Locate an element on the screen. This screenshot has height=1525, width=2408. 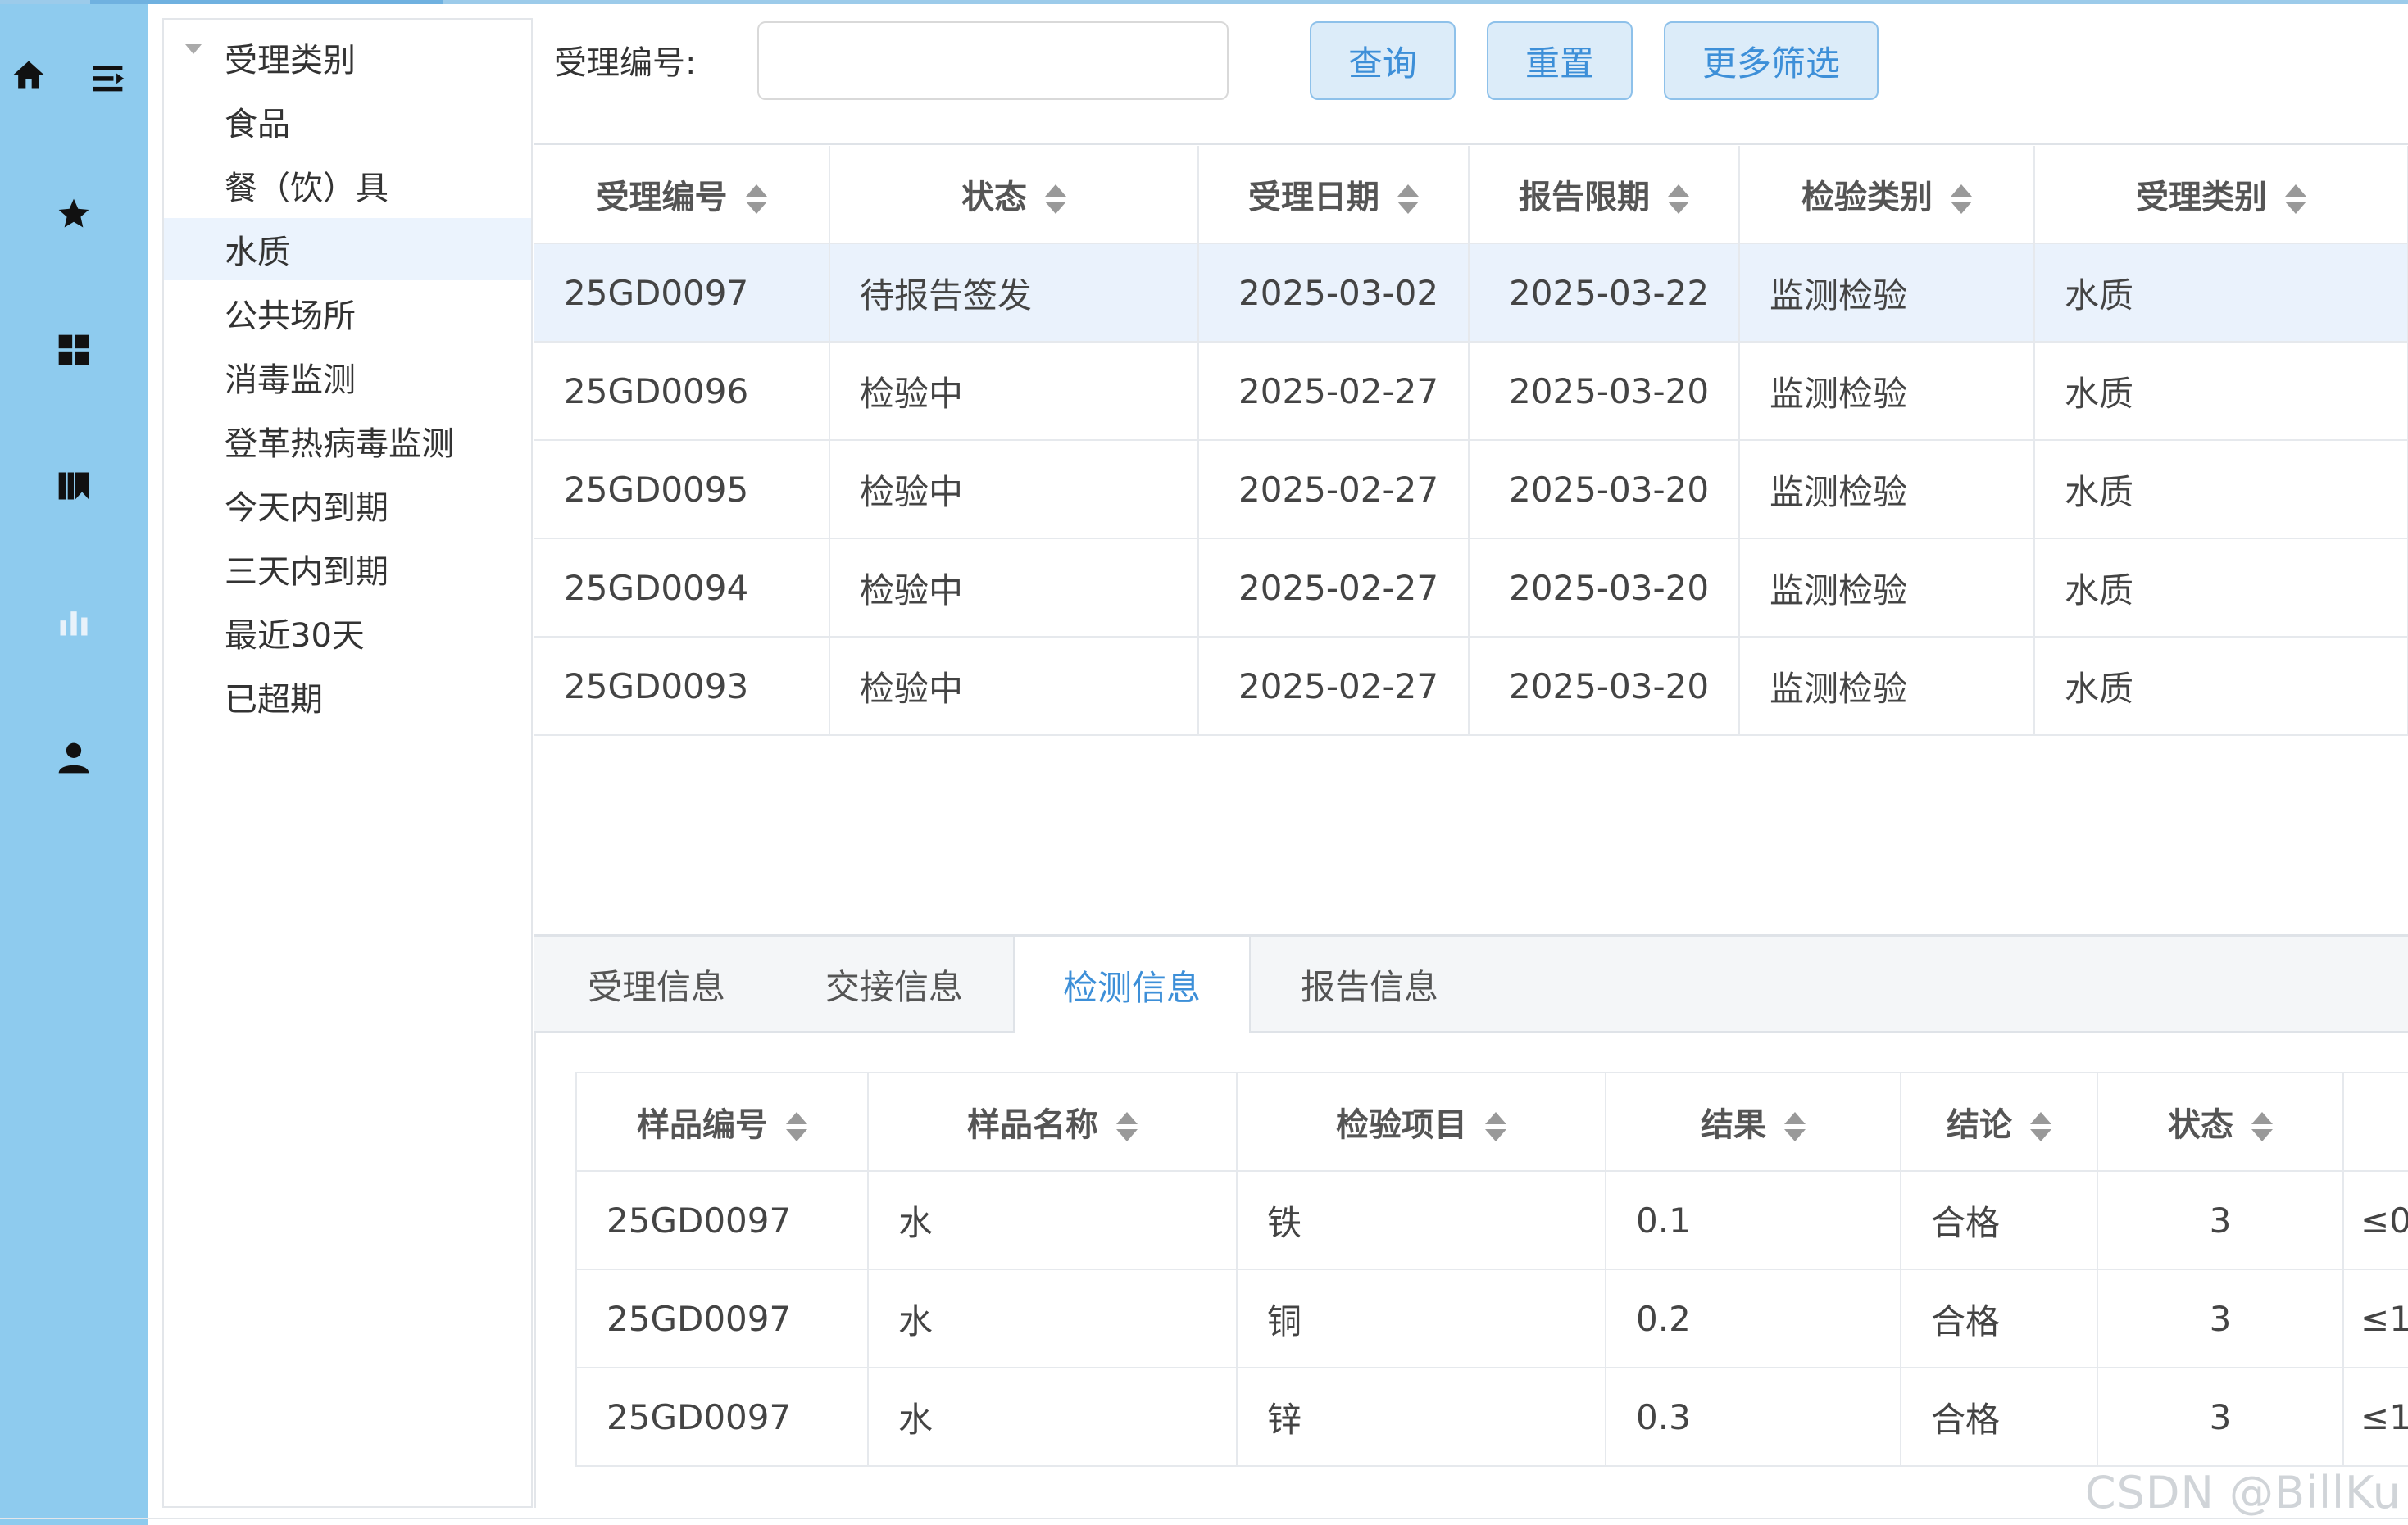
table-cell: 25GD0096 is located at coordinates (682, 391).